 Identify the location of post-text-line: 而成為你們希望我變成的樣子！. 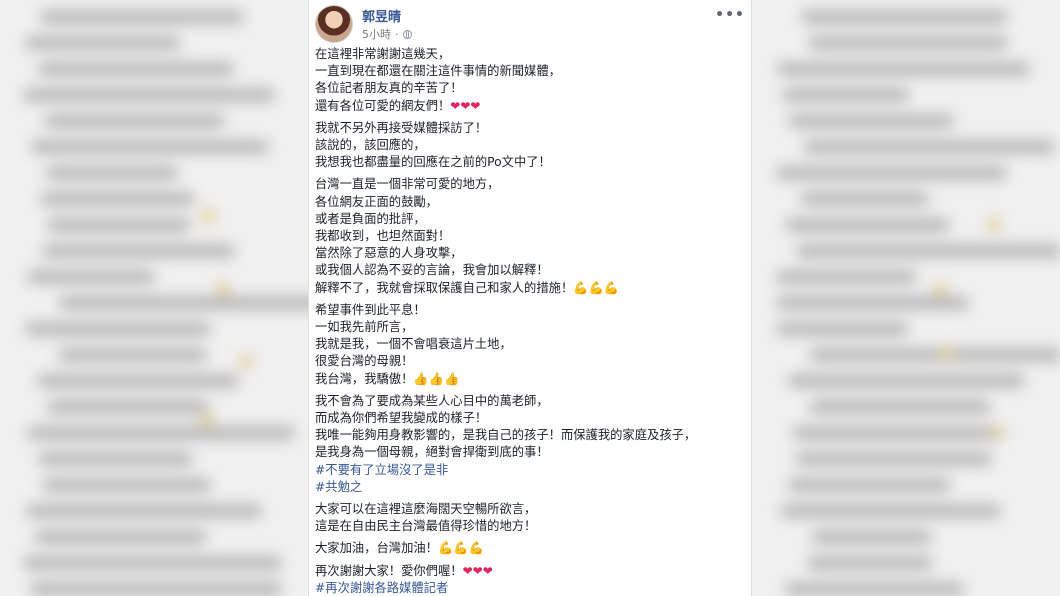
(401, 418).